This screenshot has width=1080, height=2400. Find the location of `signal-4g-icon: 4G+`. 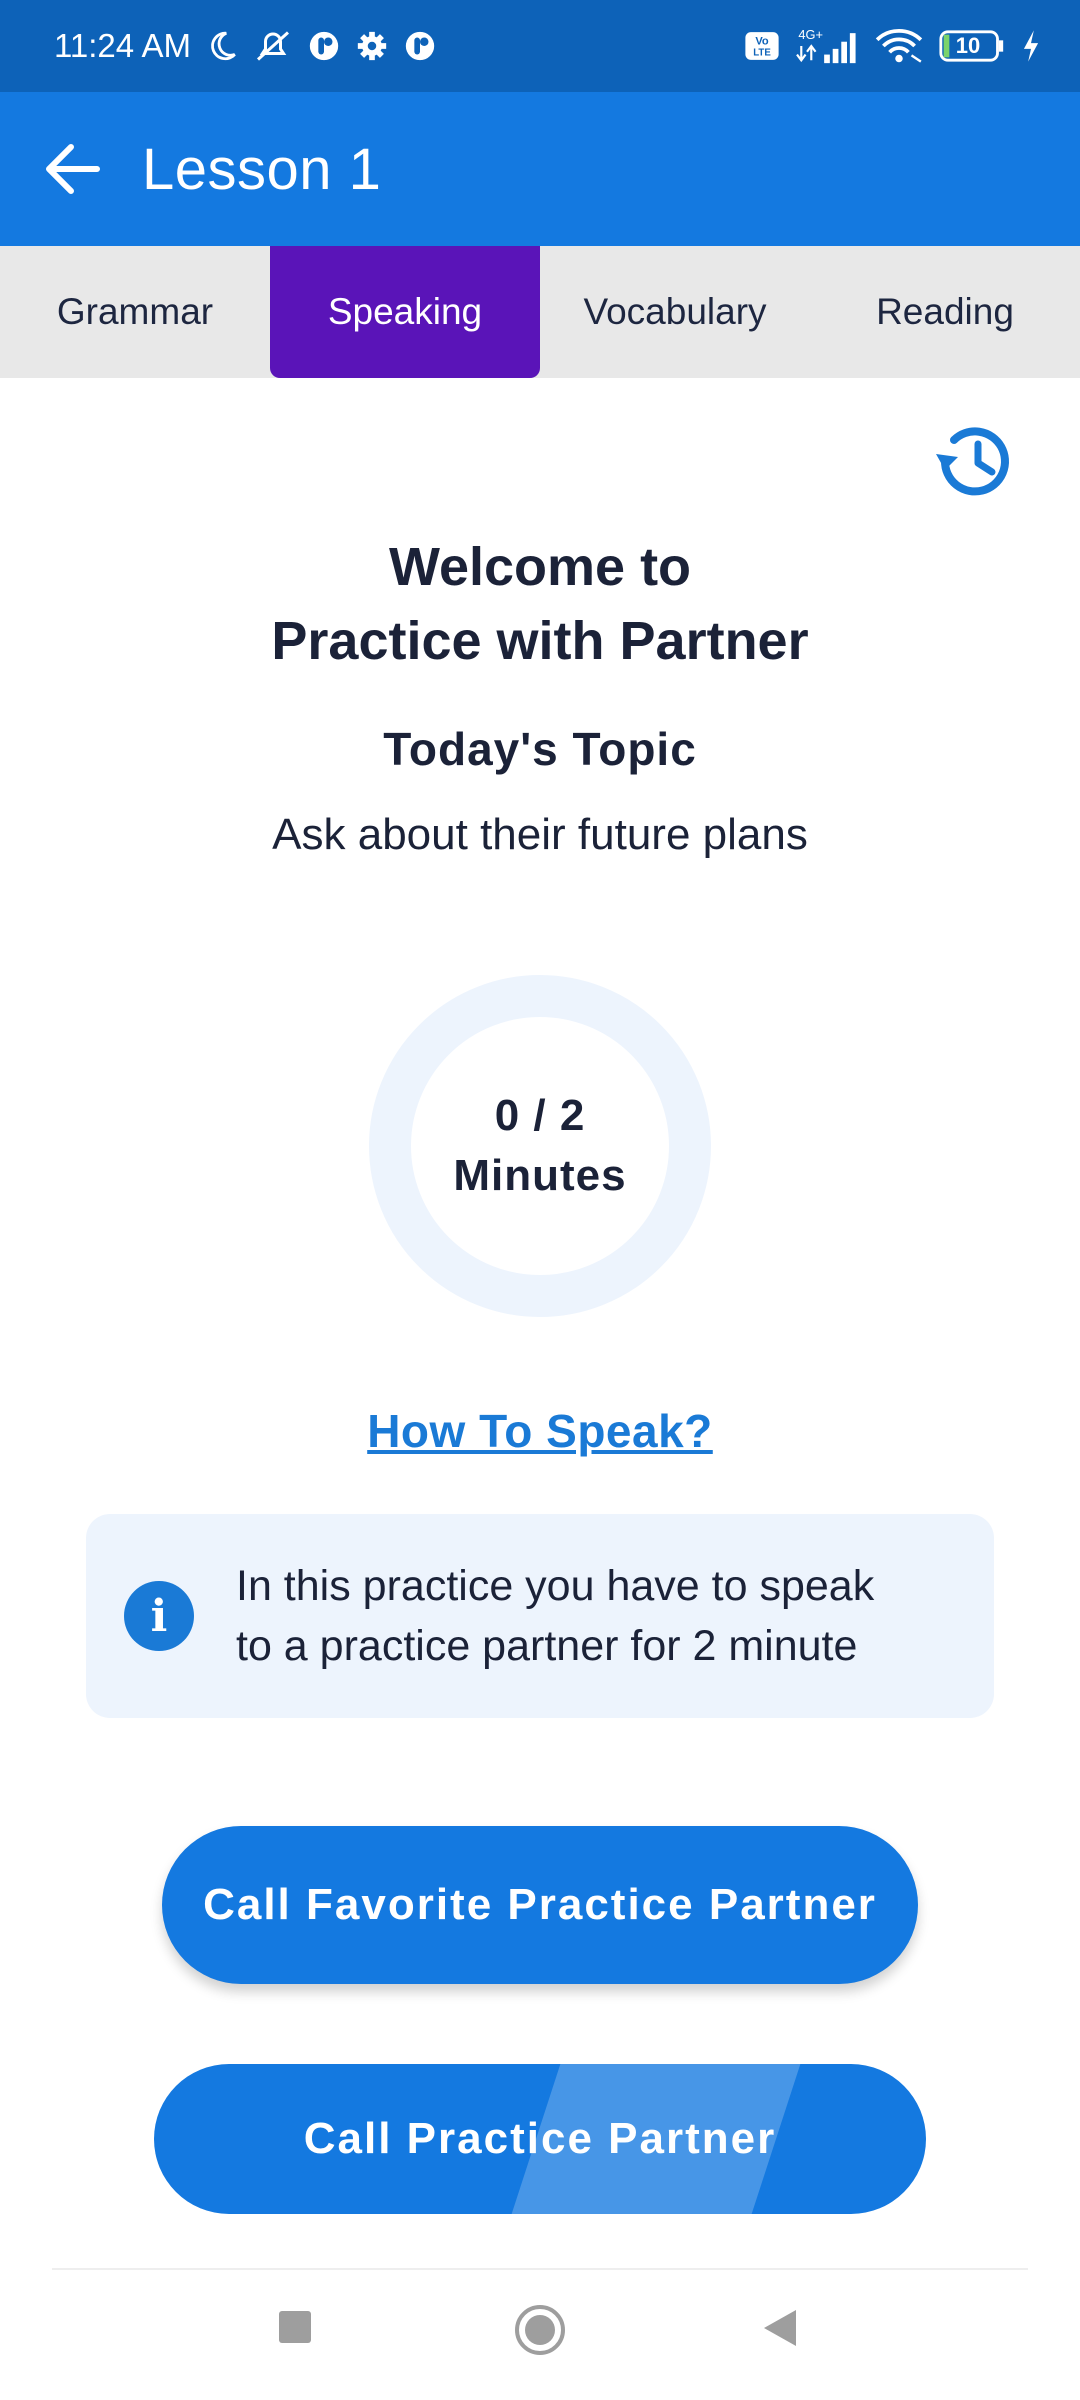

signal-4g-icon: 4G+ is located at coordinates (827, 46).